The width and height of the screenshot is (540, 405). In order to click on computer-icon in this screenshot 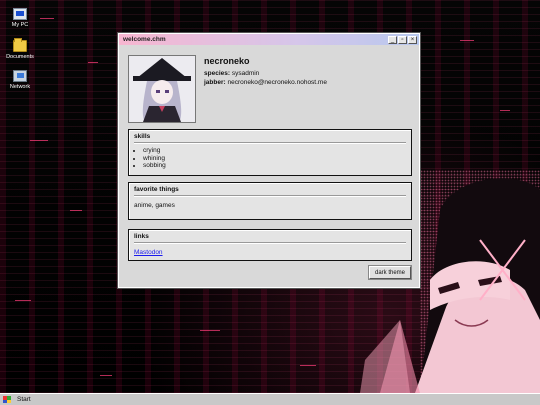, I will do `click(20, 14)`.